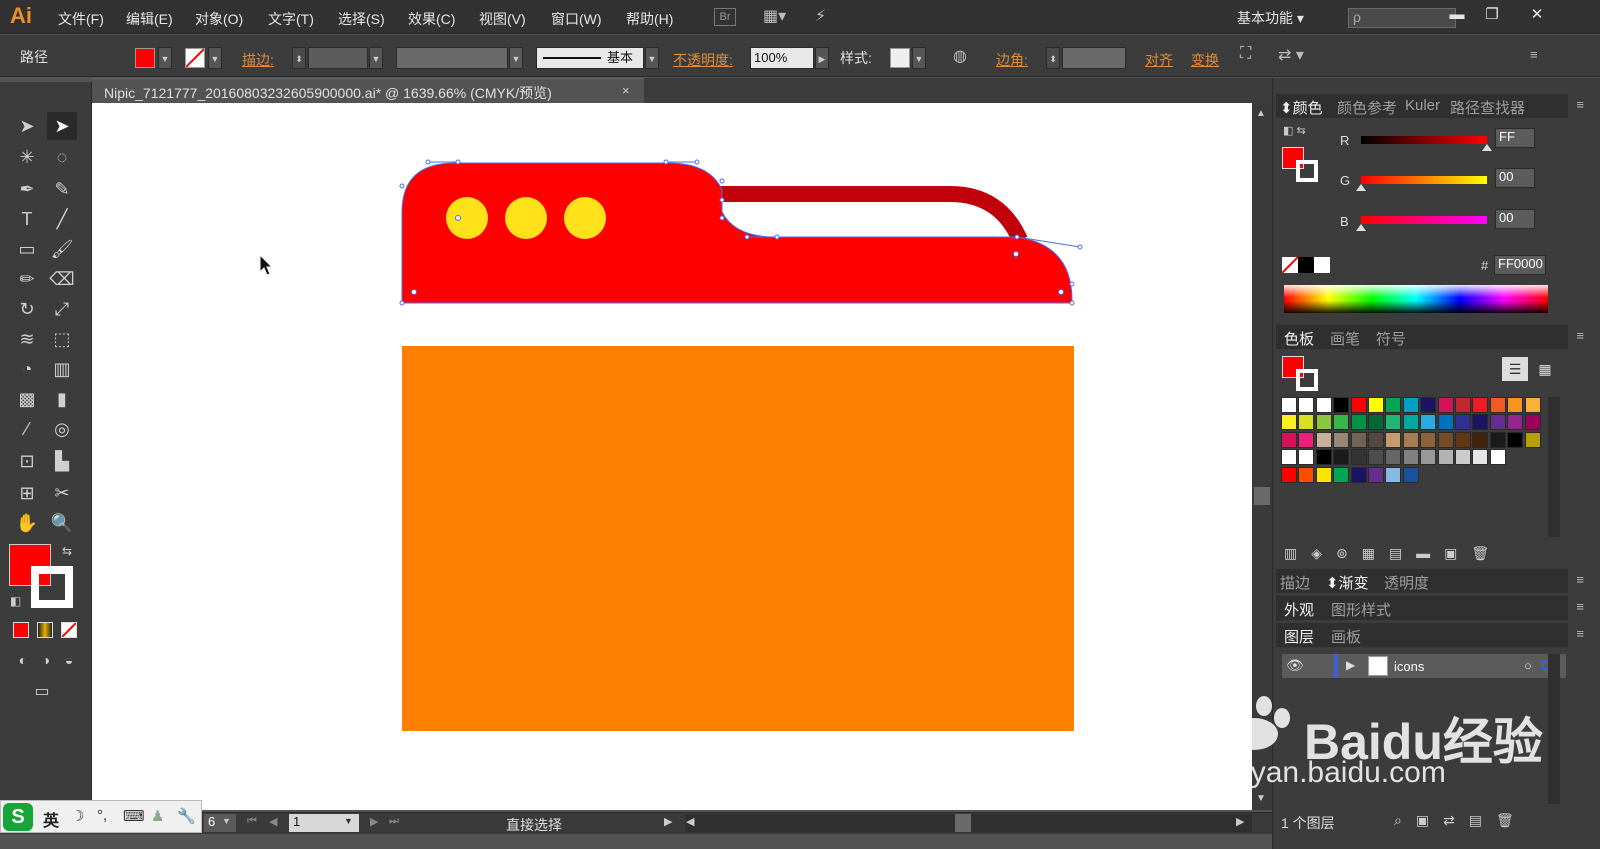 This screenshot has width=1600, height=849. What do you see at coordinates (348, 821) in the screenshot?
I see `artboard-dropdown-icon: ▼` at bounding box center [348, 821].